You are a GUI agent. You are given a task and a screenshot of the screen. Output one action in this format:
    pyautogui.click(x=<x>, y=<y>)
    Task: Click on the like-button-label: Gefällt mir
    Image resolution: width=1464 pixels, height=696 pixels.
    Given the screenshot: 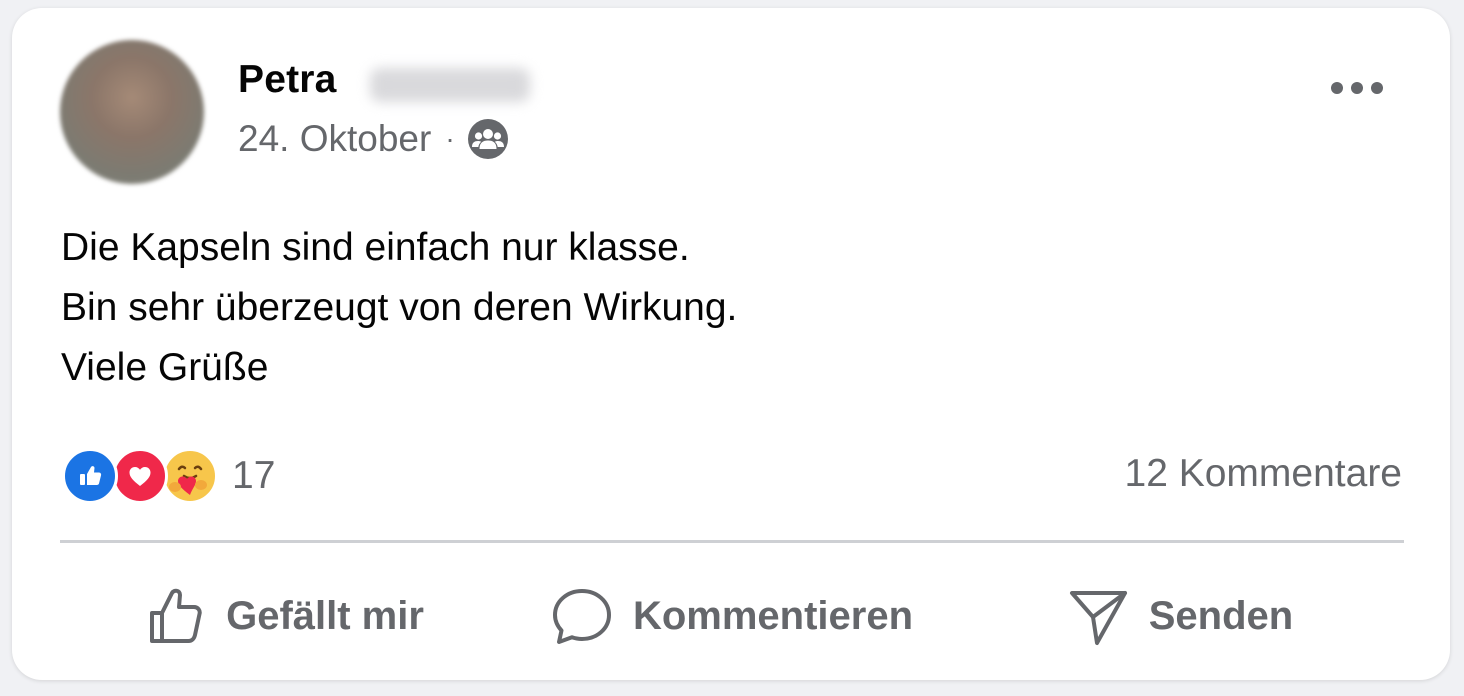 What is the action you would take?
    pyautogui.click(x=325, y=615)
    